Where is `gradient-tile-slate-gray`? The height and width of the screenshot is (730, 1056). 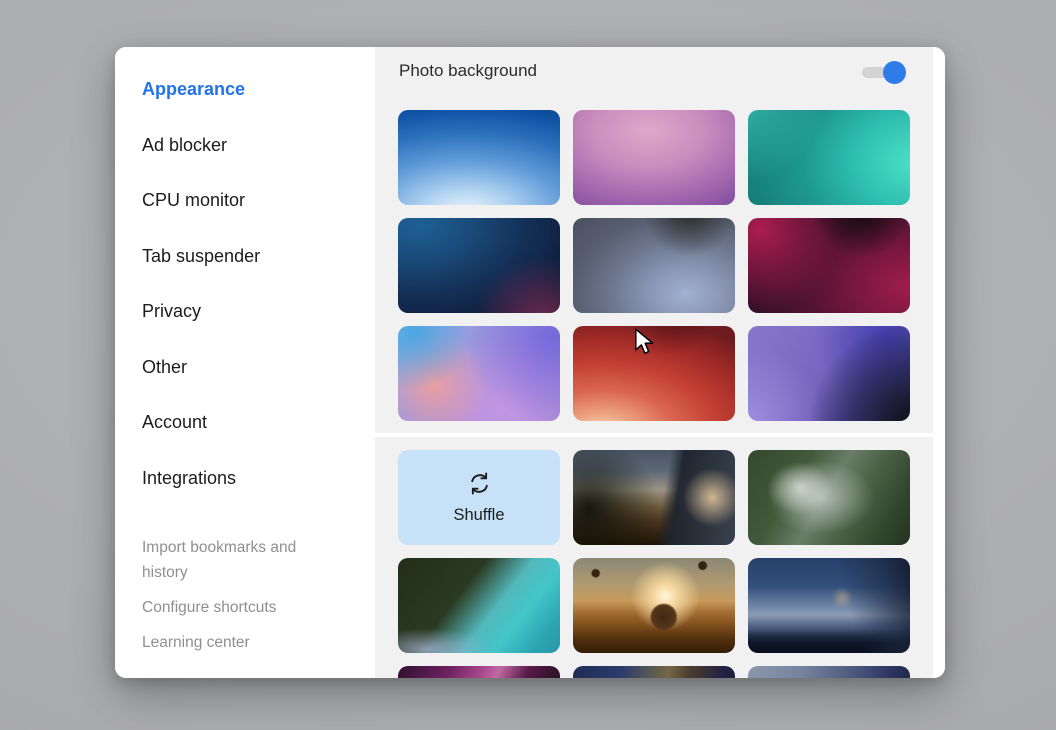 gradient-tile-slate-gray is located at coordinates (654, 265).